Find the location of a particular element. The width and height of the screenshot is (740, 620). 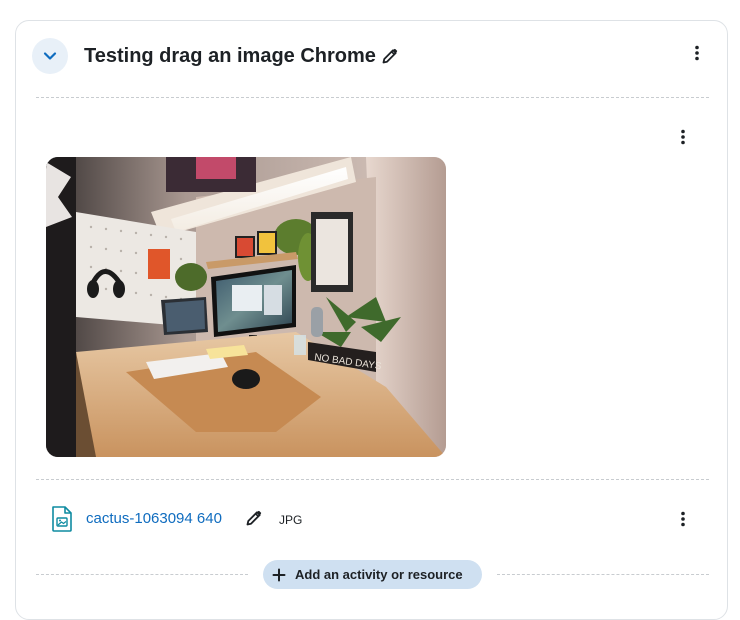

resource-divider is located at coordinates (372, 479).